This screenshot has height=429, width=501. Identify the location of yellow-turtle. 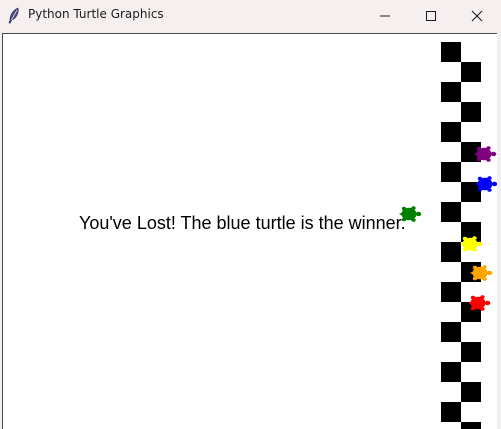
(471, 244).